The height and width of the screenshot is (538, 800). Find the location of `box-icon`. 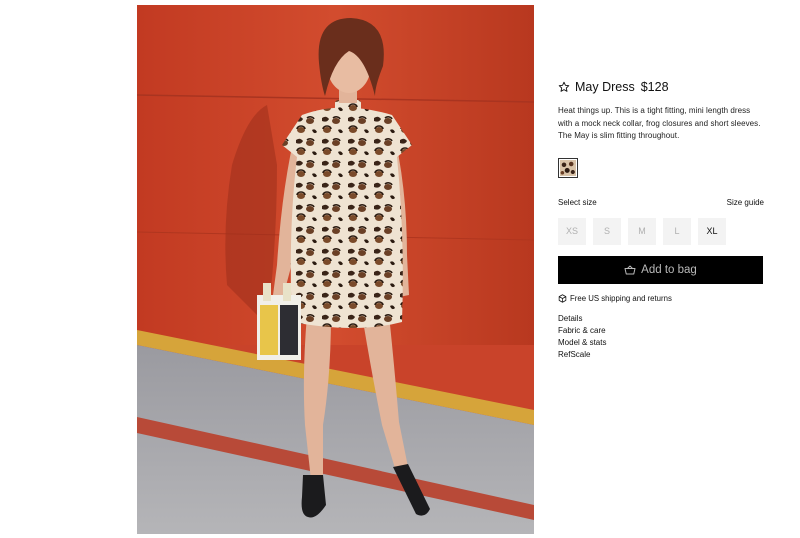

box-icon is located at coordinates (562, 298).